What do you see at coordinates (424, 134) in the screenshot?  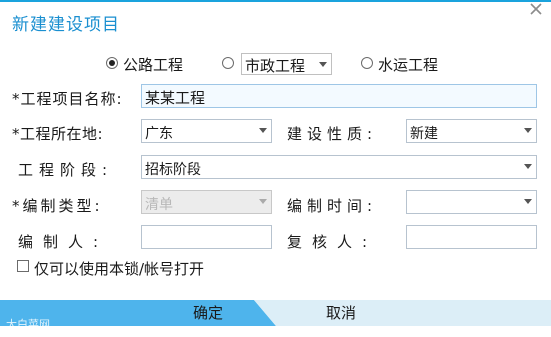 I see `nature-value: 新建` at bounding box center [424, 134].